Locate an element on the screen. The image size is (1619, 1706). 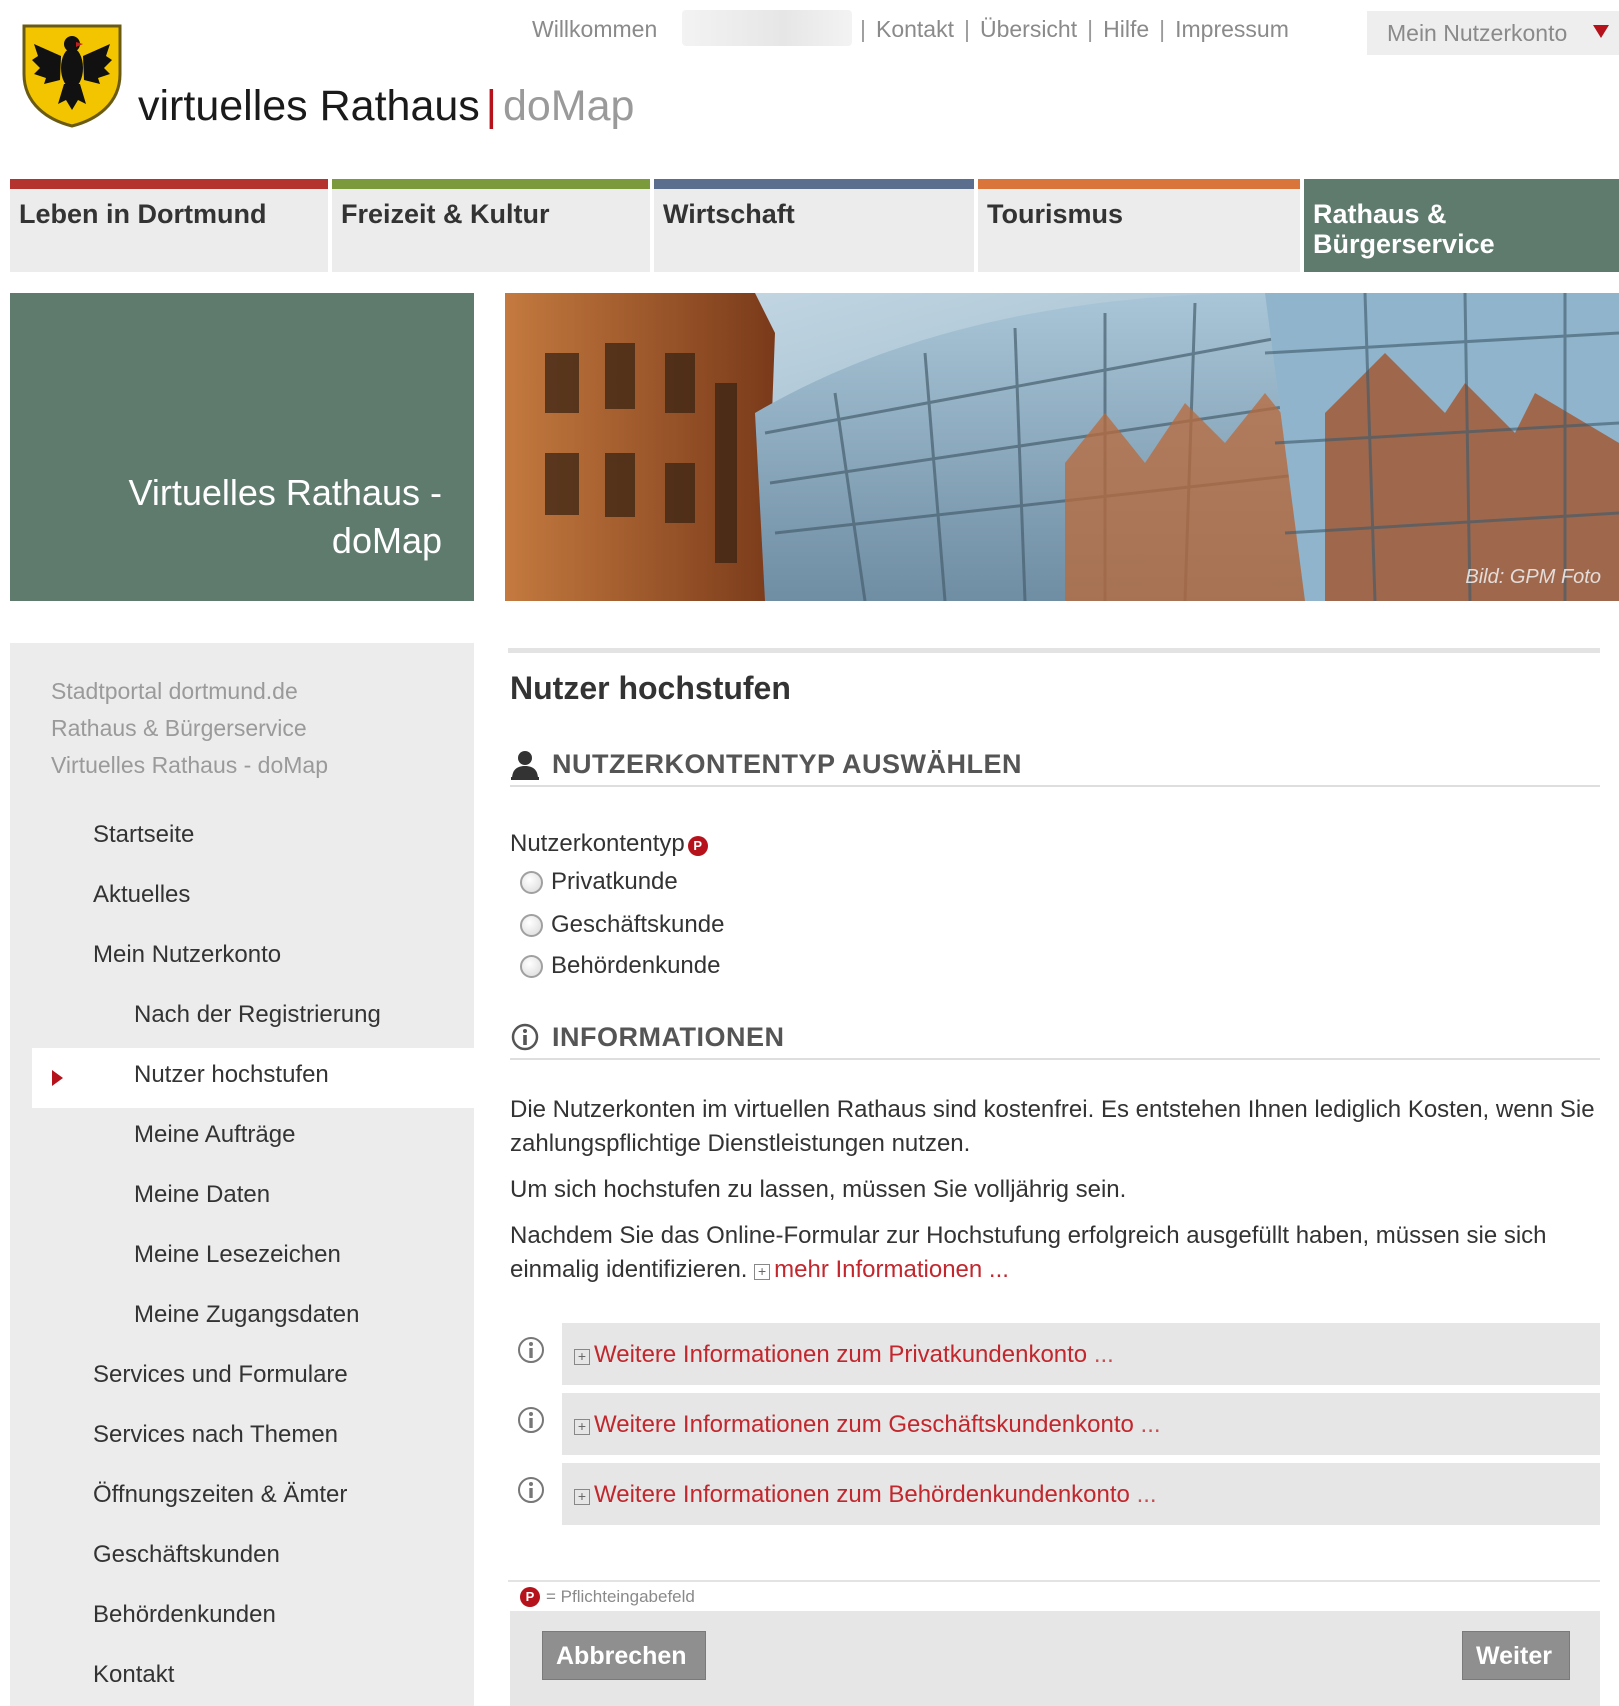
sidebar-item-label: Aktuelles is located at coordinates (142, 894).